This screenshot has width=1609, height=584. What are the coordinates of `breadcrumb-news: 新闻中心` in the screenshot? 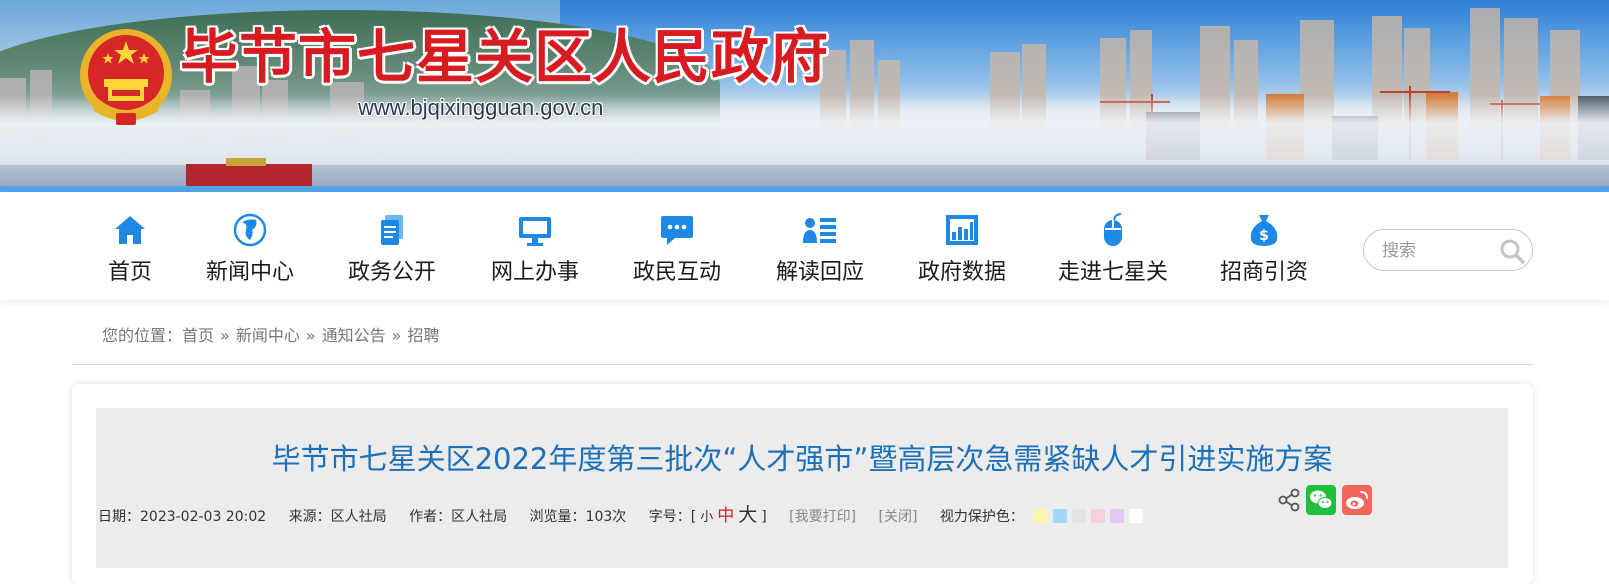 It's located at (268, 335).